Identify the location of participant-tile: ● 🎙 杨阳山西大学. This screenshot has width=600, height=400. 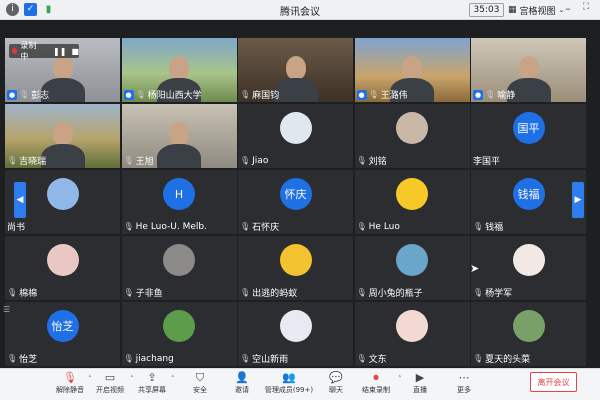
(179, 70).